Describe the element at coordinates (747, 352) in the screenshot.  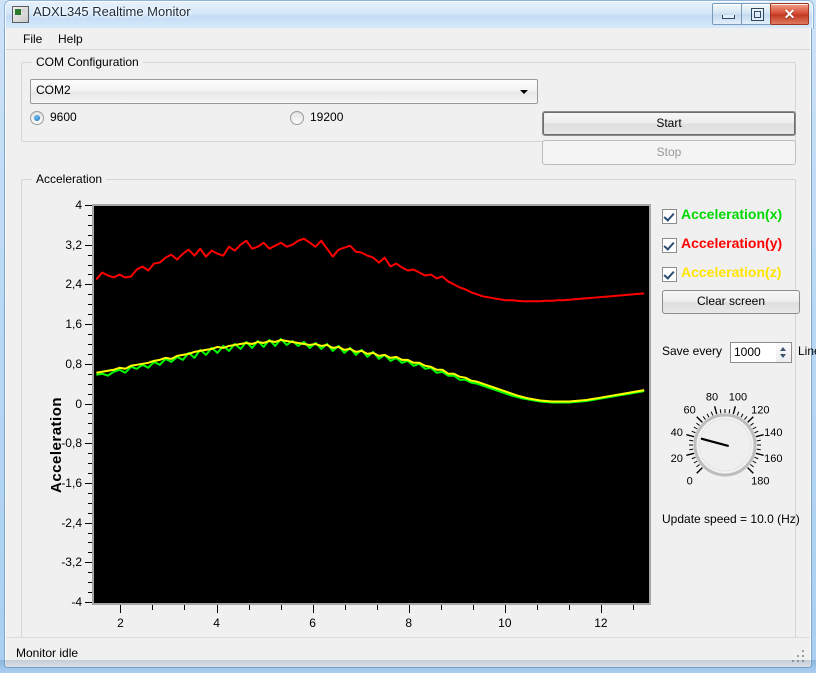
I see `save-every-value: 1000` at that location.